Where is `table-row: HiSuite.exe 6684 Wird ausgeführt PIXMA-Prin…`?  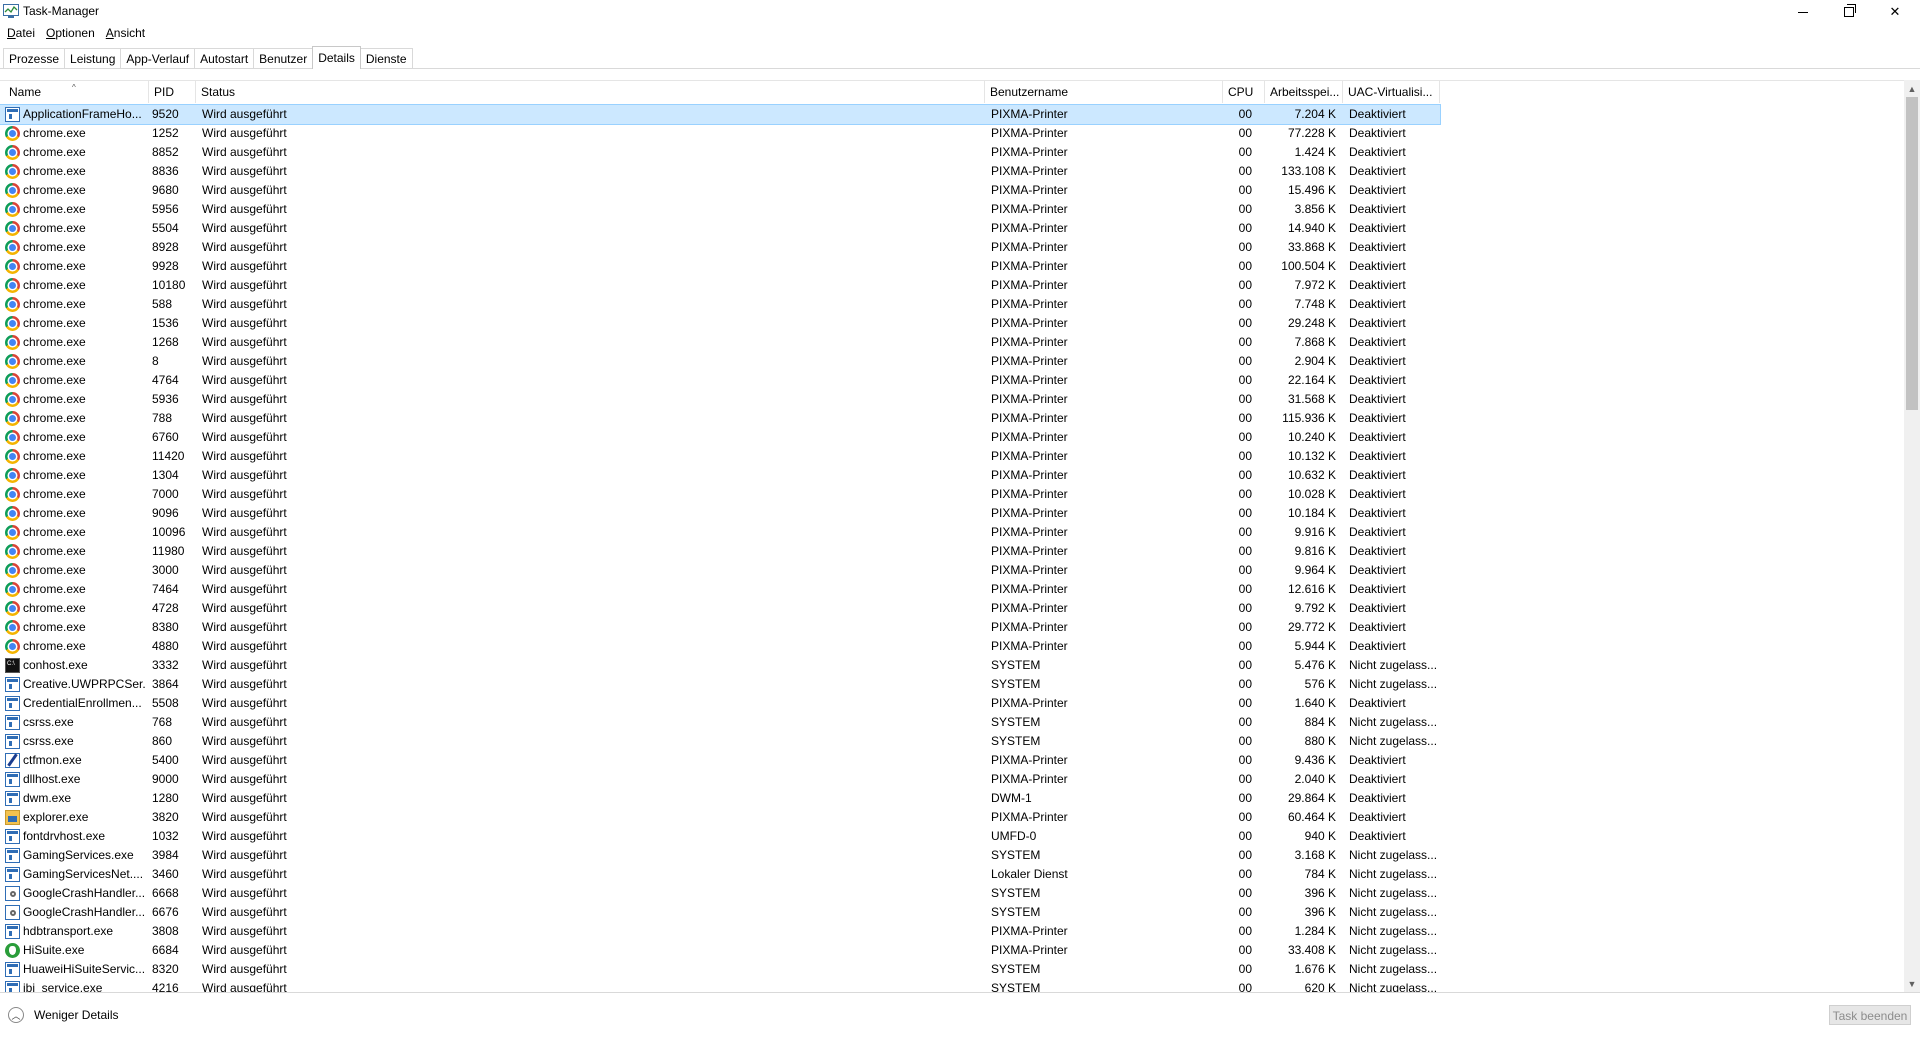
table-row: HiSuite.exe 6684 Wird ausgeführt PIXMA-Prin… is located at coordinates (720, 950).